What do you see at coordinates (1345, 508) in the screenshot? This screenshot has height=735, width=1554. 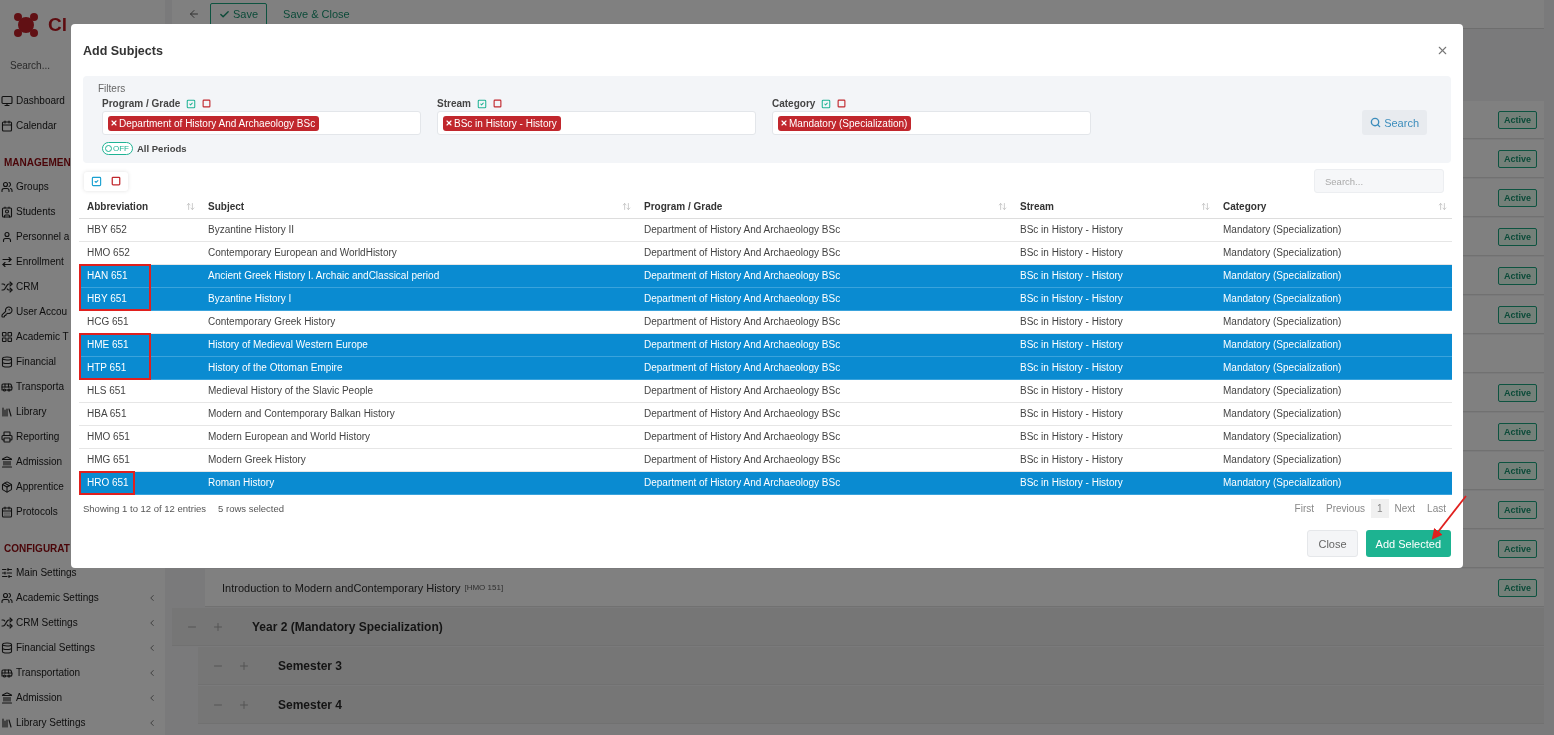 I see `page-link: Previous` at bounding box center [1345, 508].